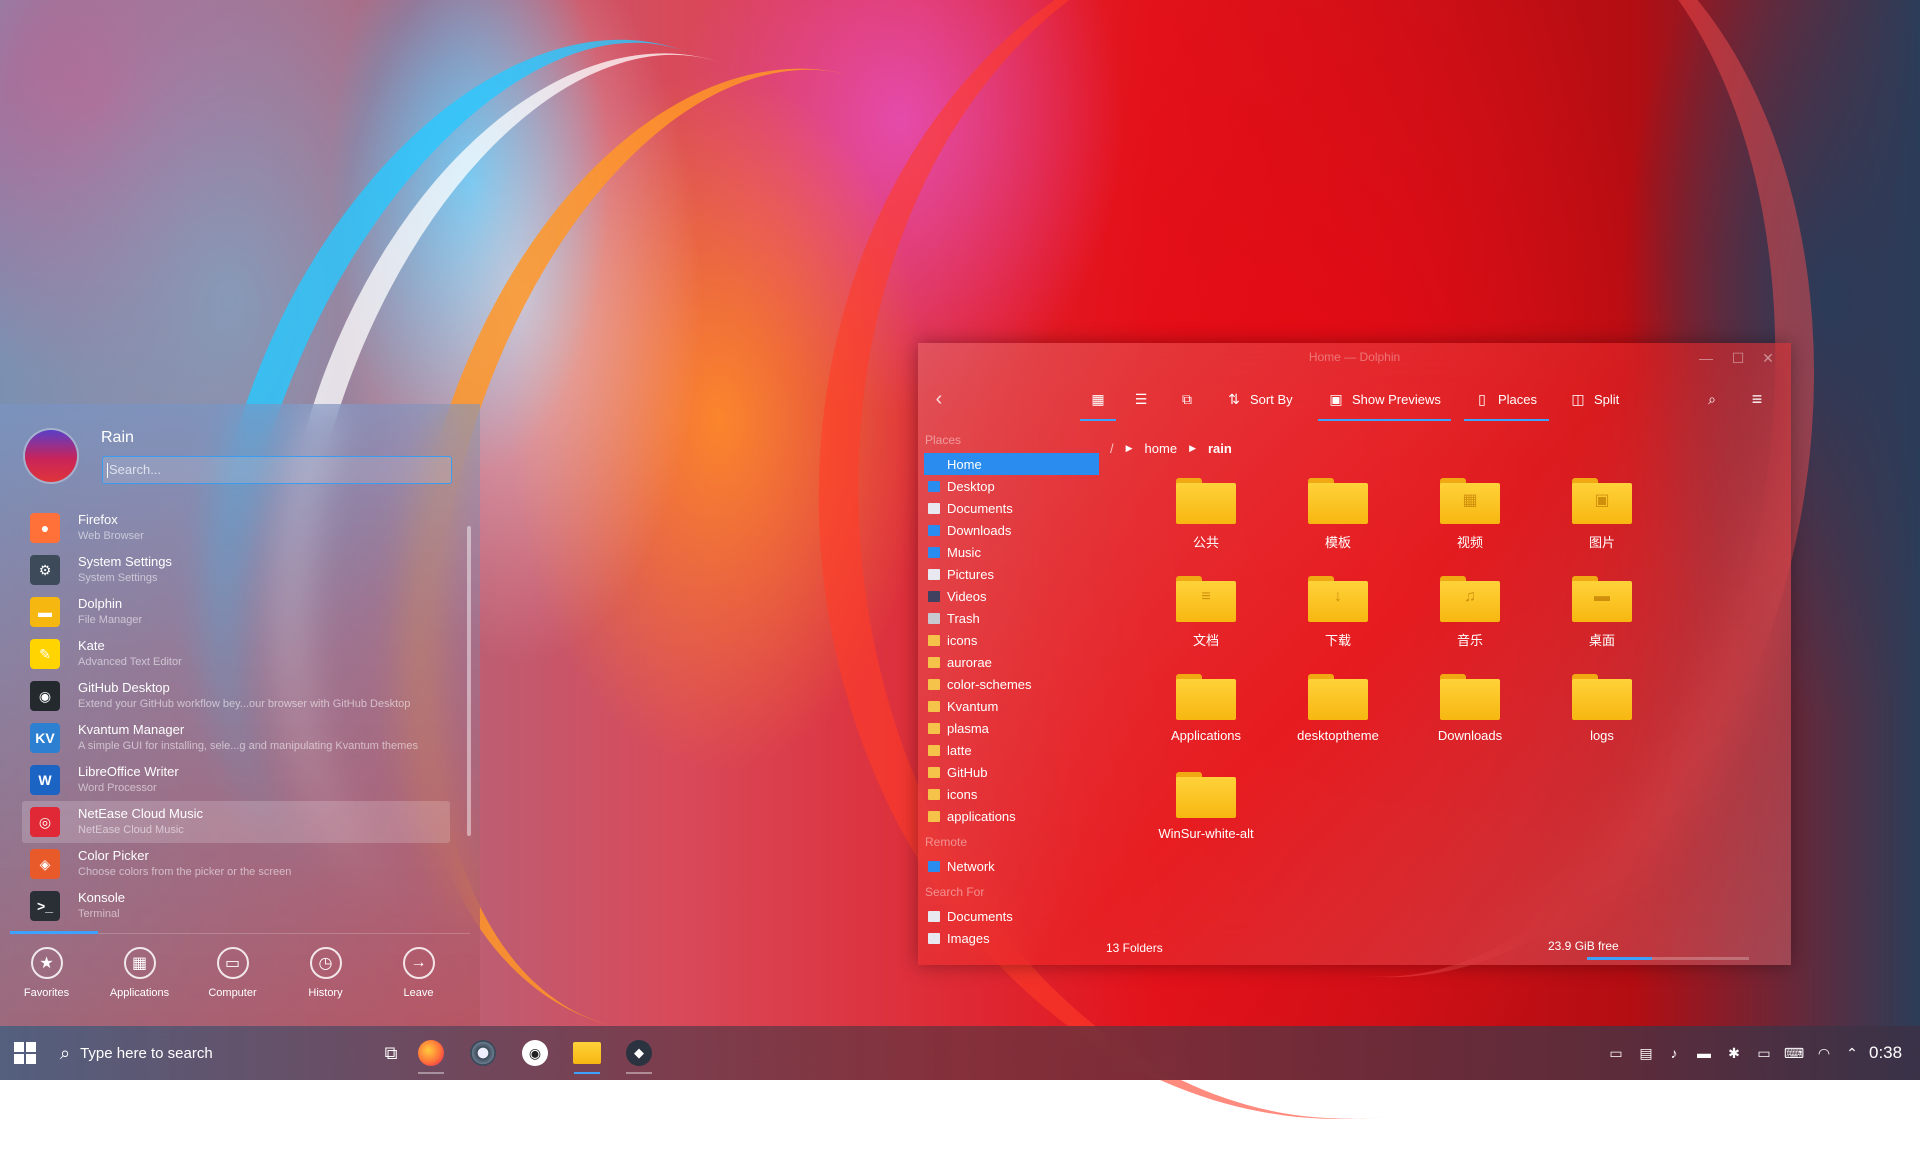  What do you see at coordinates (236, 570) in the screenshot?
I see `app-item: ⚙ System Settings System Settings` at bounding box center [236, 570].